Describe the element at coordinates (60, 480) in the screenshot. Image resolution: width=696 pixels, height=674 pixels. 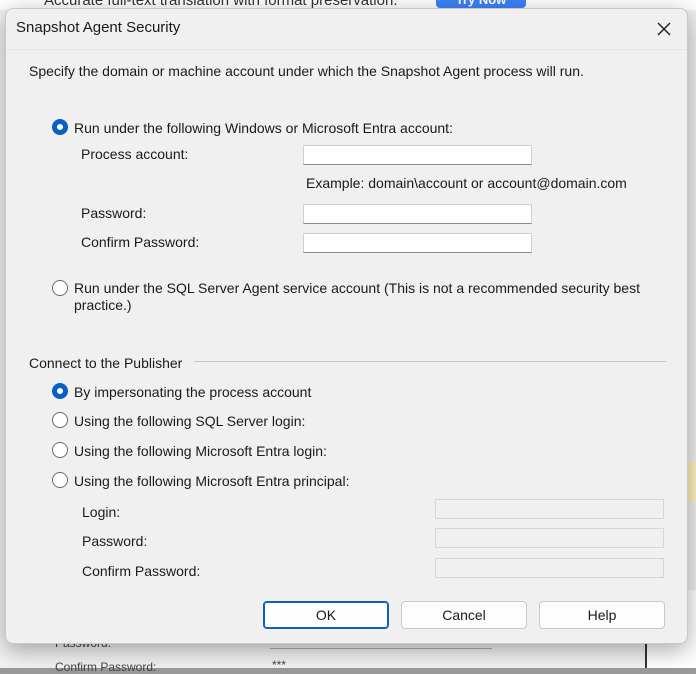
I see `radio-entra-principal` at that location.